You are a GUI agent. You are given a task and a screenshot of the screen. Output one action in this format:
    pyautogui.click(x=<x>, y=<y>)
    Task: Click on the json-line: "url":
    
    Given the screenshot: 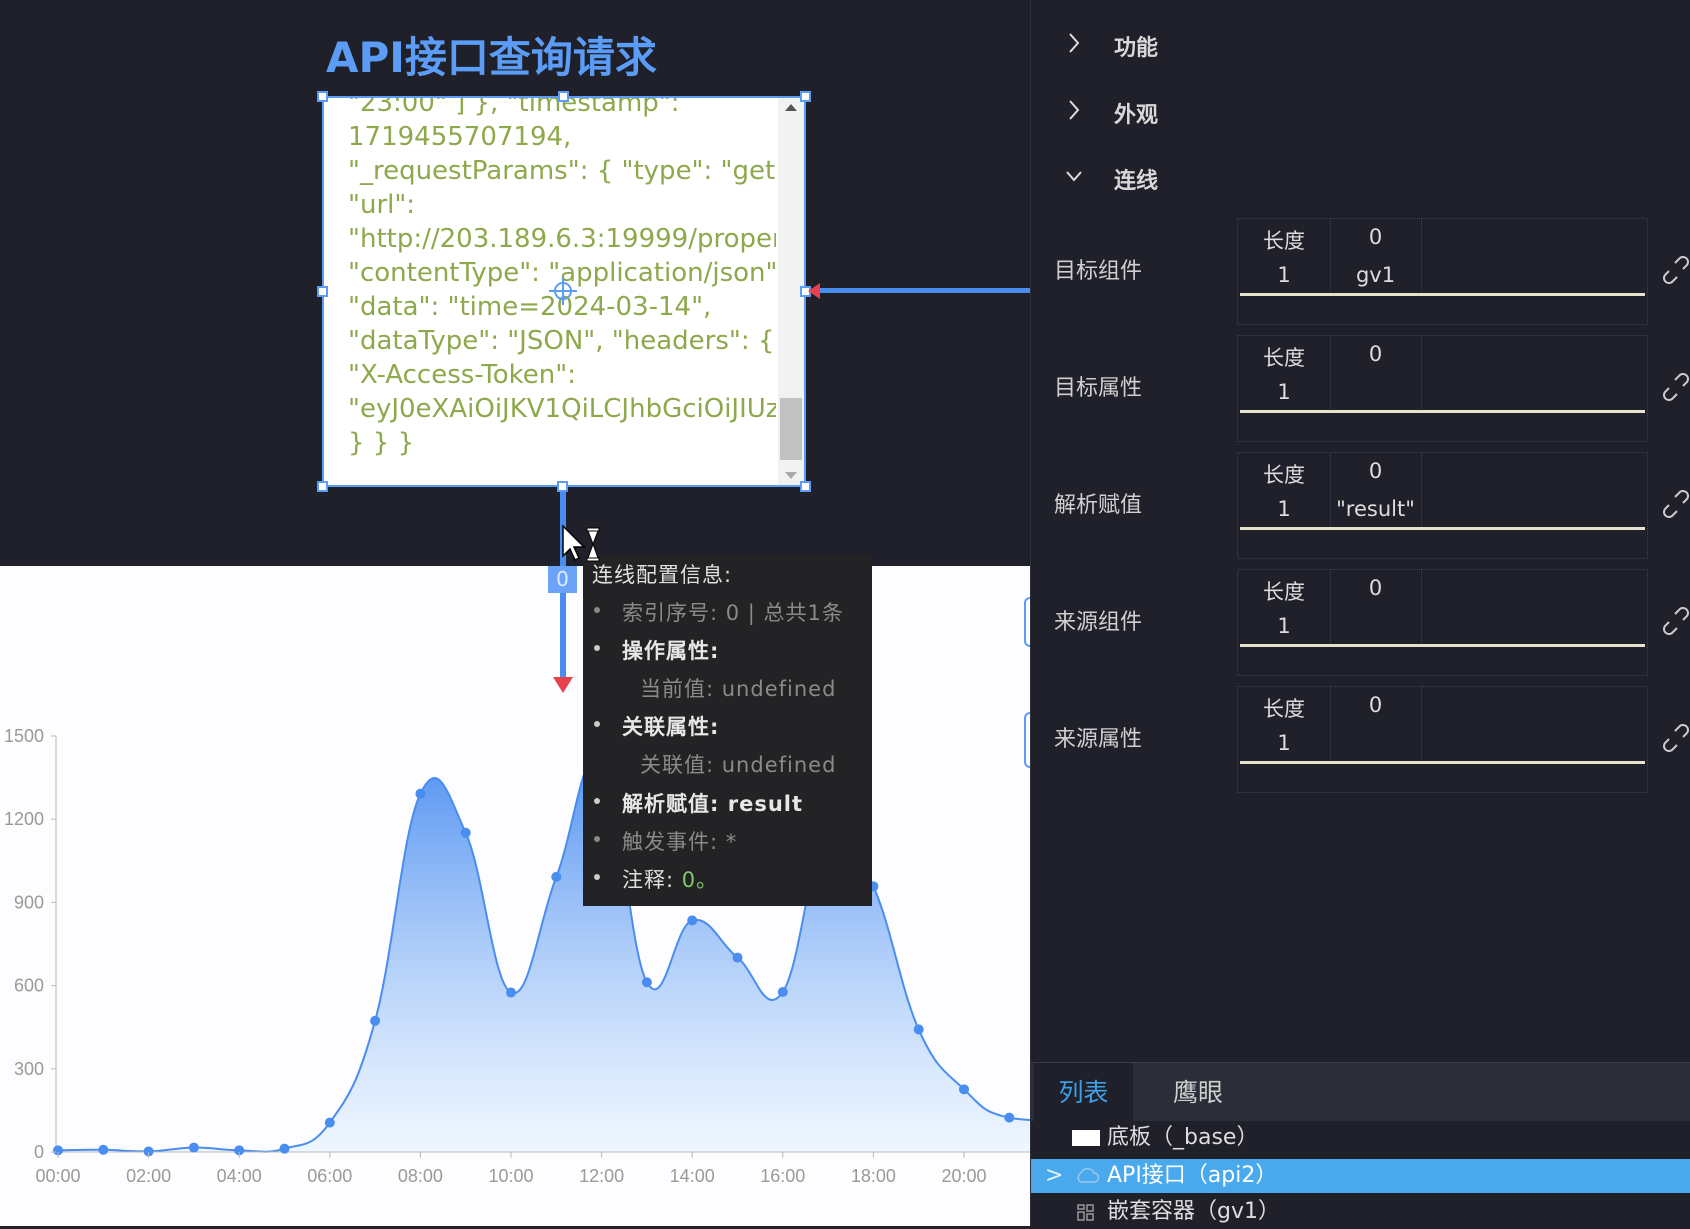 What is the action you would take?
    pyautogui.click(x=382, y=205)
    